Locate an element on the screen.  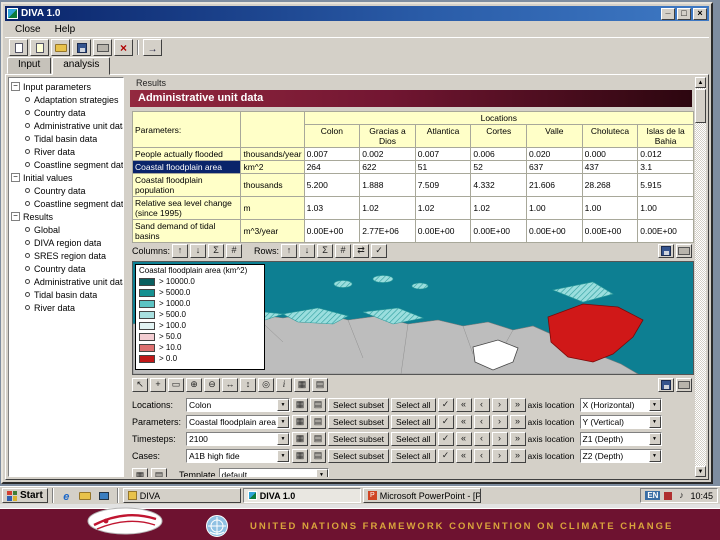
scroll-up-icon: ▲ is located at coordinates (700, 82).